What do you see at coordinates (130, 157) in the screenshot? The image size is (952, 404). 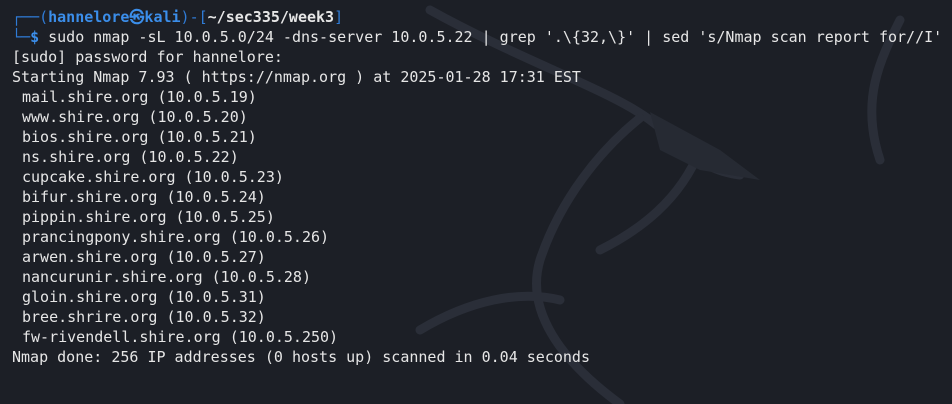 I see `host-line: ns.shire.org (10.0.5.22)` at bounding box center [130, 157].